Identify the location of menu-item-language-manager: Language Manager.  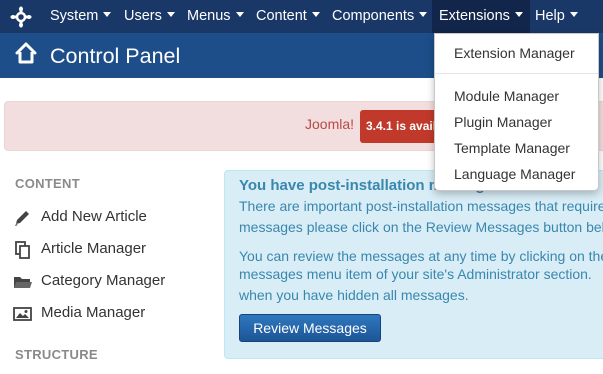
(514, 174).